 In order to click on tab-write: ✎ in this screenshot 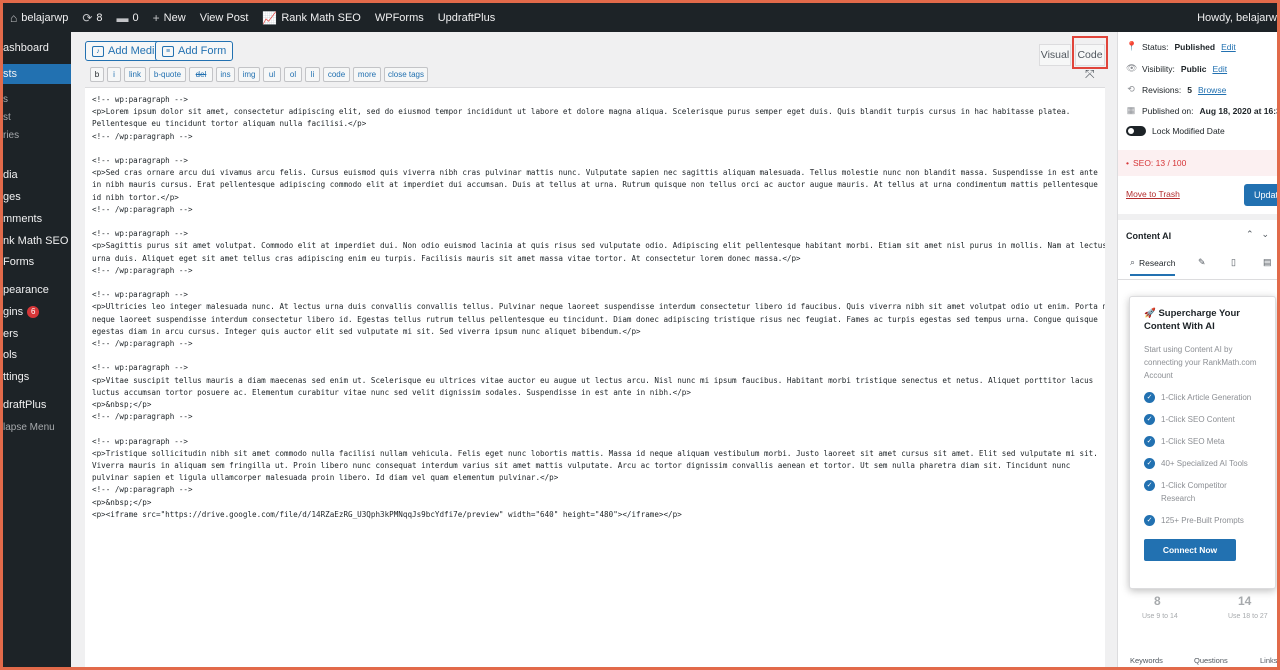, I will do `click(1202, 262)`.